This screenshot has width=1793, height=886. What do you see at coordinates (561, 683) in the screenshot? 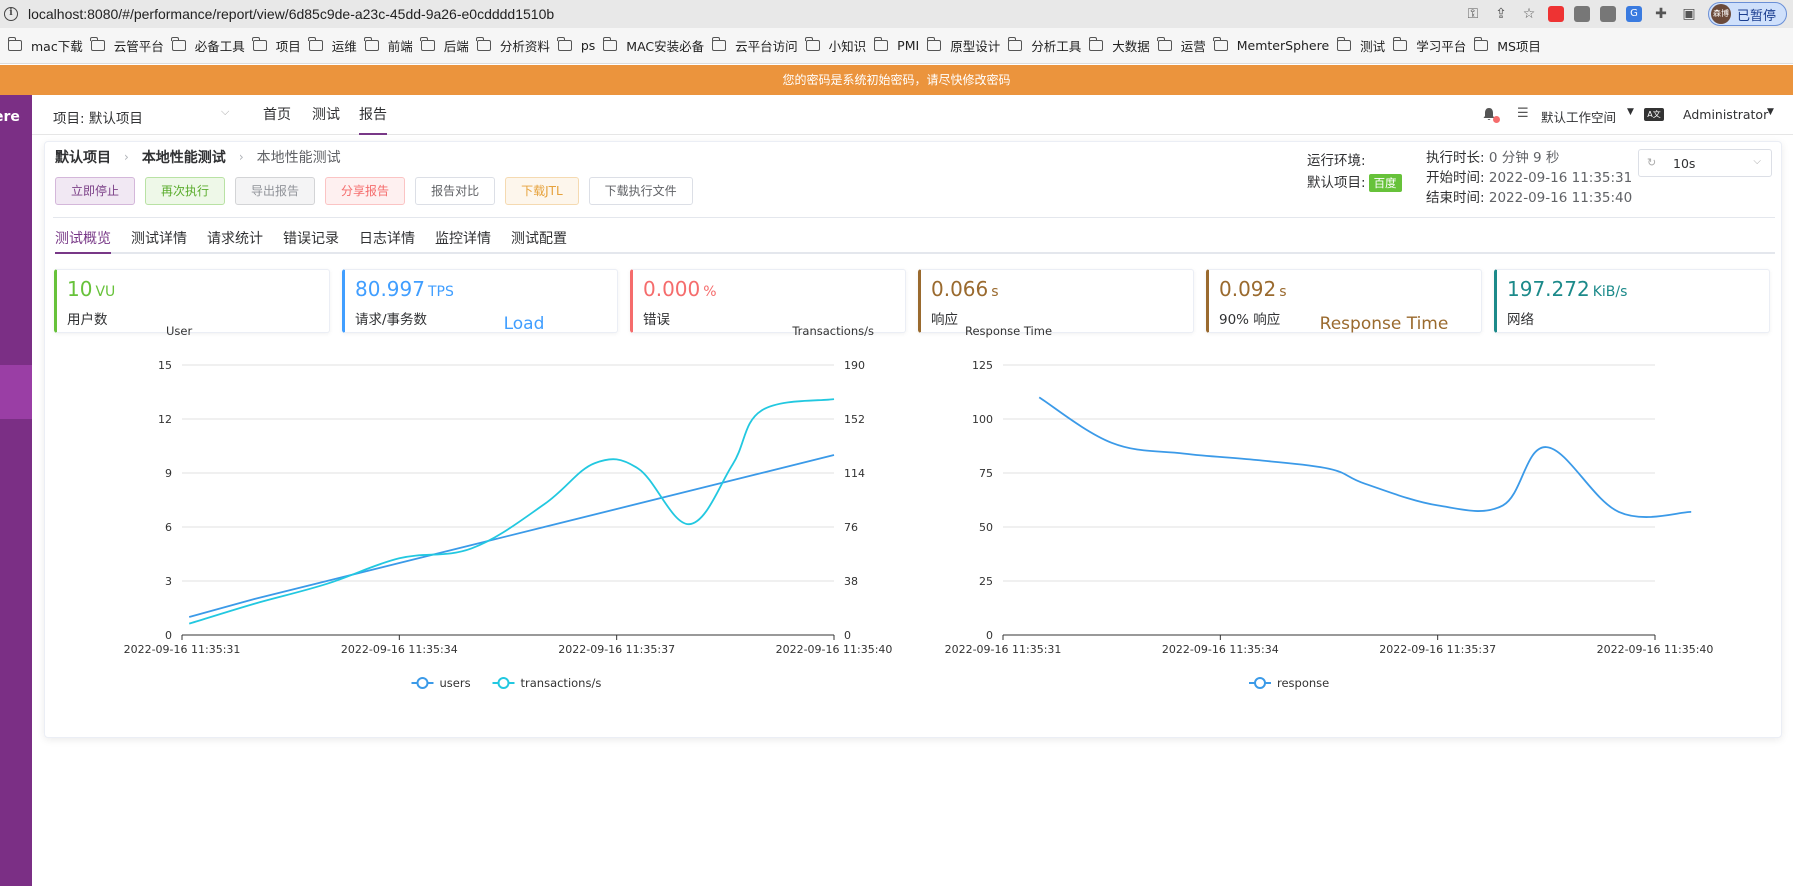
I see `legend-label: transactions/s` at bounding box center [561, 683].